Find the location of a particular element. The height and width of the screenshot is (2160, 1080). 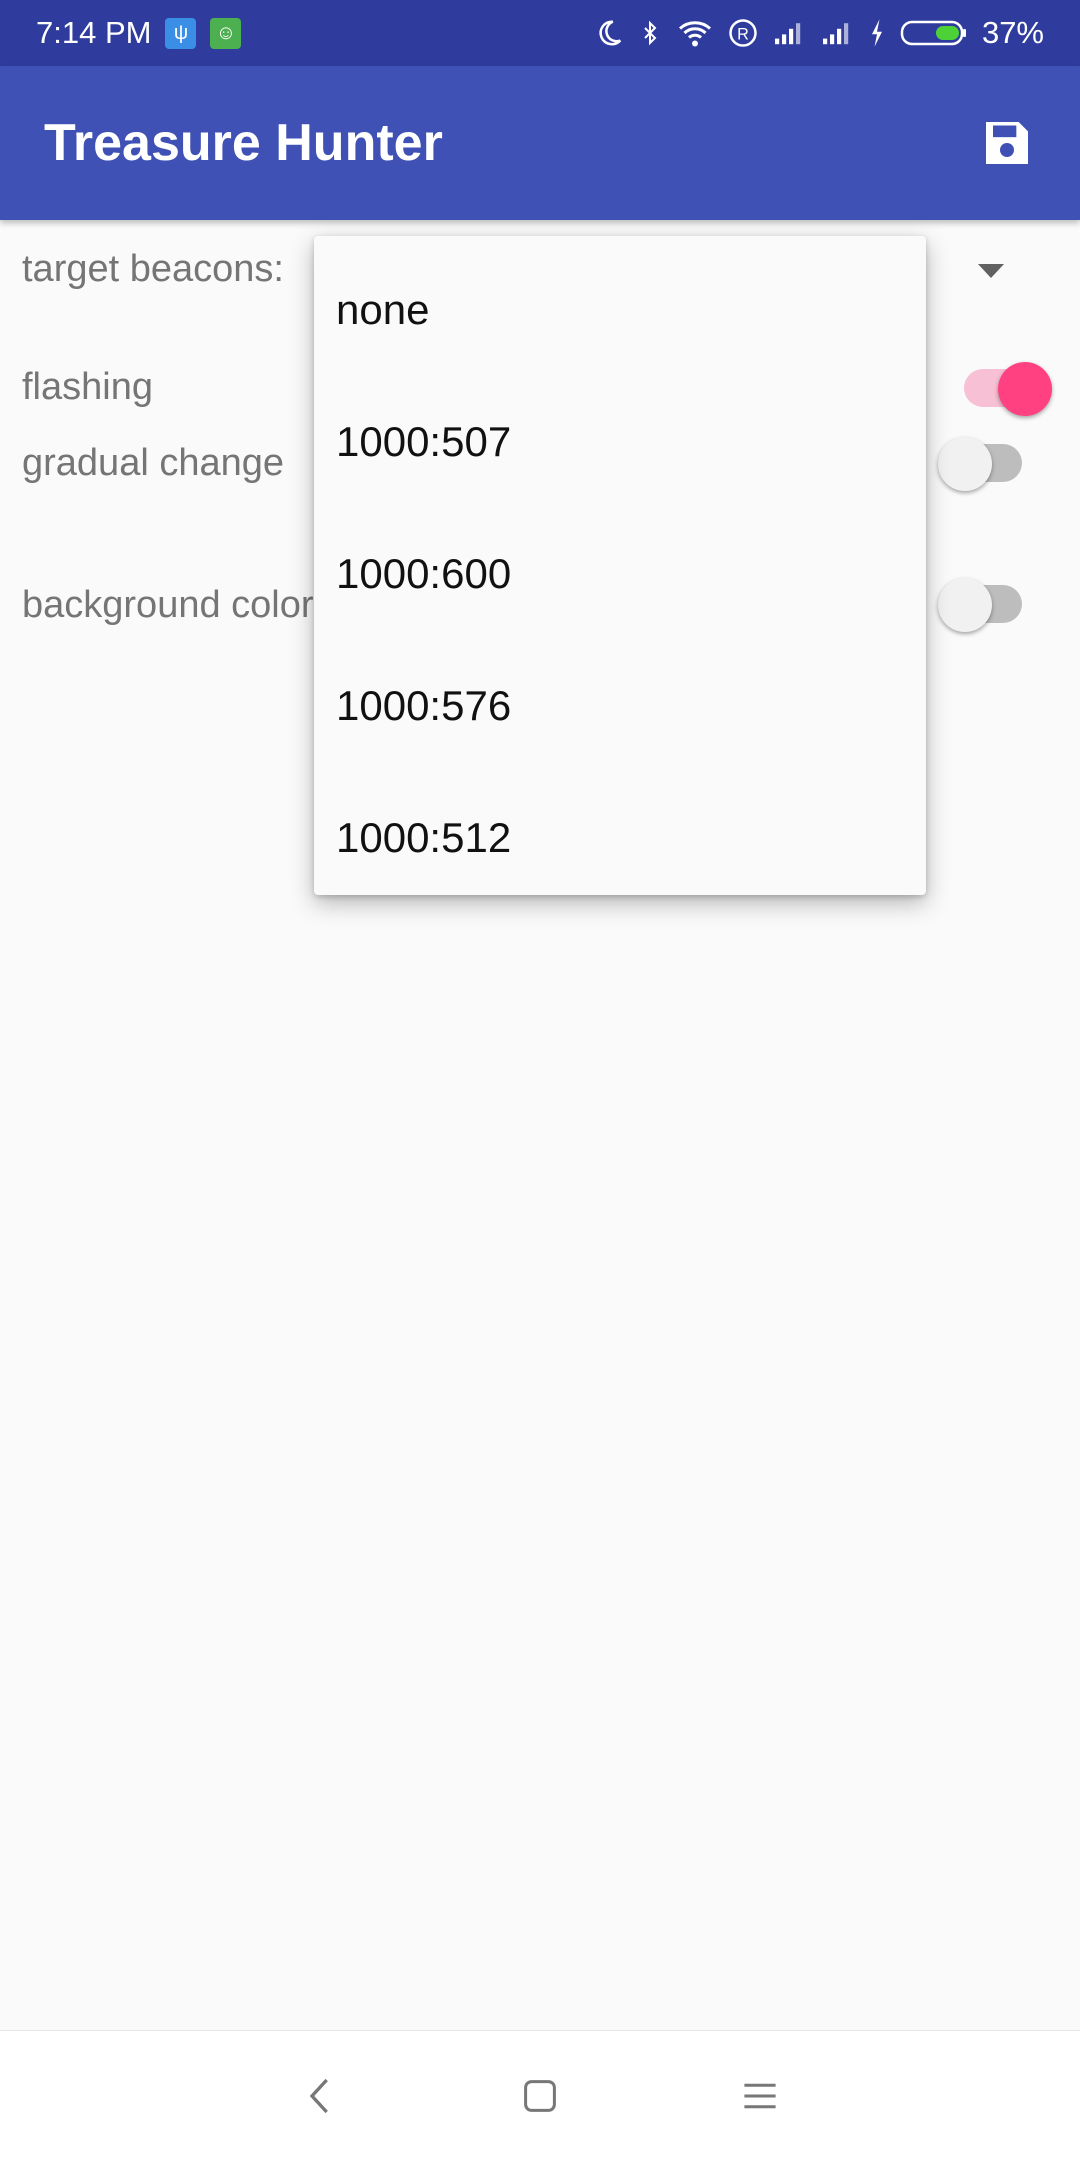

back-button is located at coordinates (320, 2096).